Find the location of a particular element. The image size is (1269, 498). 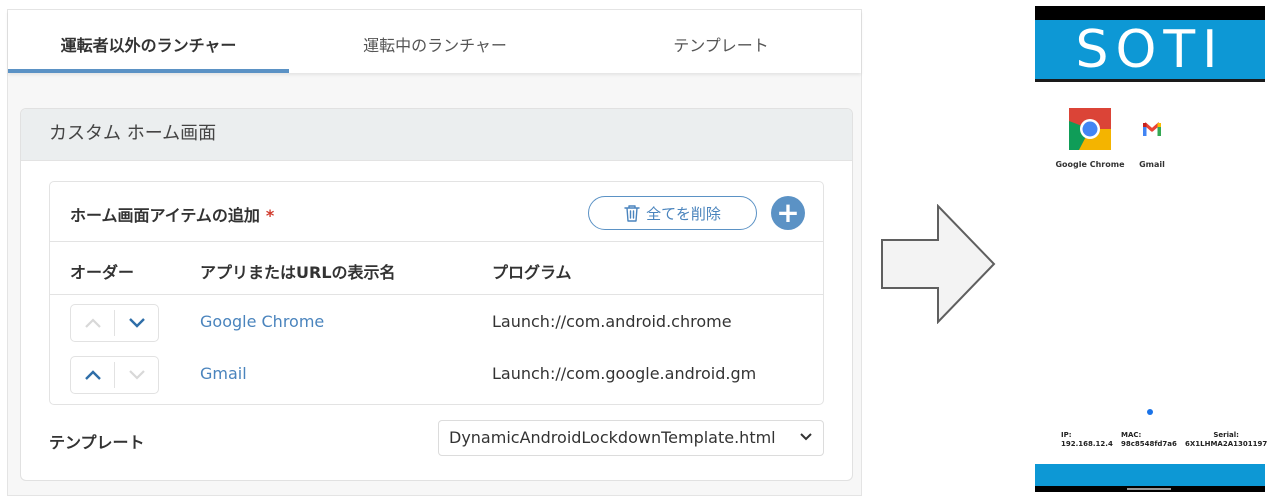

home-items-header: ホーム画面アイテムの追加 * 全てを削除 + is located at coordinates (436, 212).